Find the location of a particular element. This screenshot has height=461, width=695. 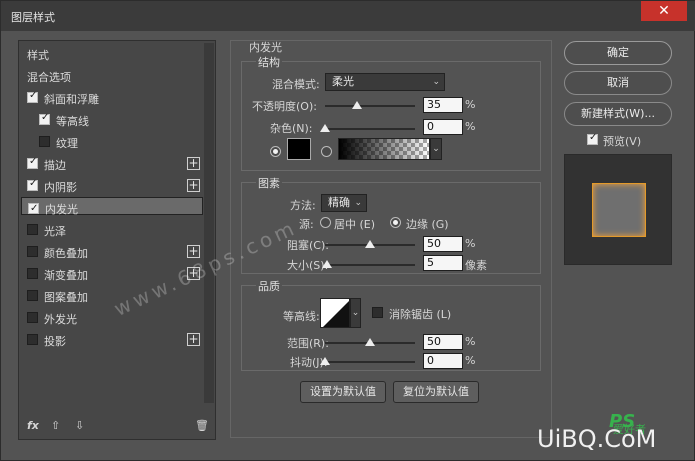

style-item: 内阴影 + is located at coordinates (112, 186).